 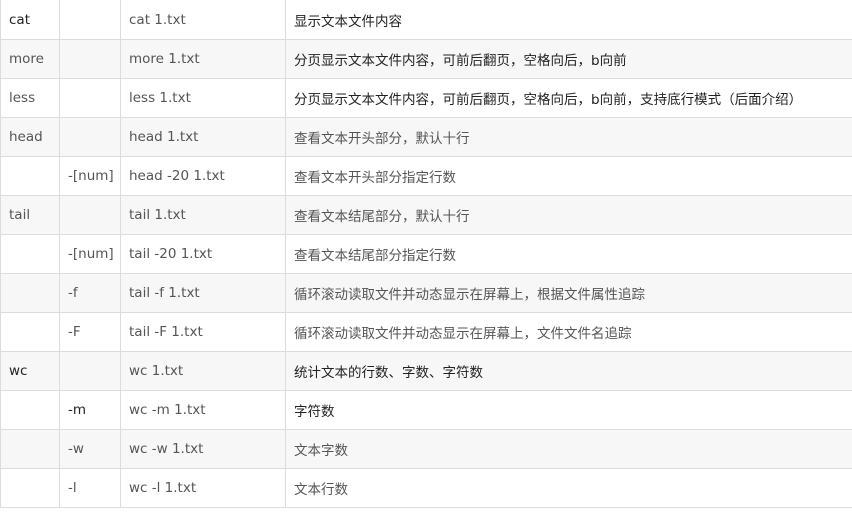 What do you see at coordinates (203, 137) in the screenshot?
I see `example-cell: head 1.txt` at bounding box center [203, 137].